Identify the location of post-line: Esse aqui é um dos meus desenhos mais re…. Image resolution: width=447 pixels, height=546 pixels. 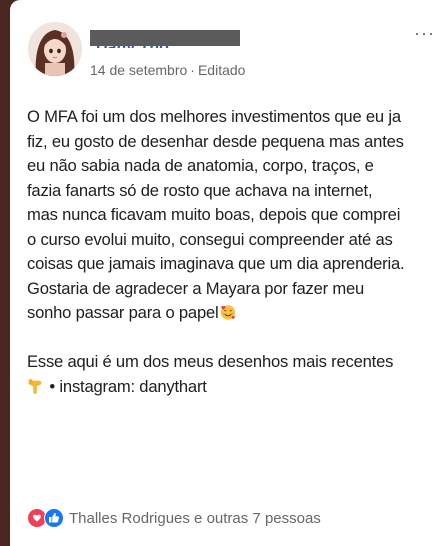
(210, 361).